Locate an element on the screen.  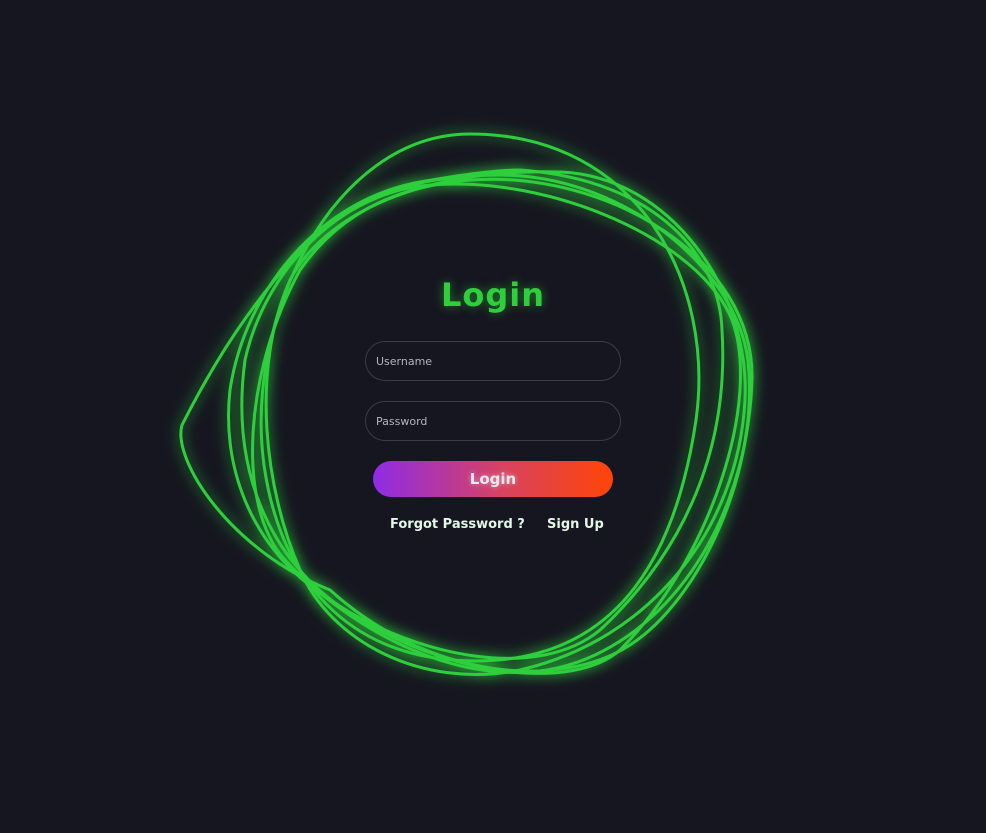
login-button: Login is located at coordinates (493, 479).